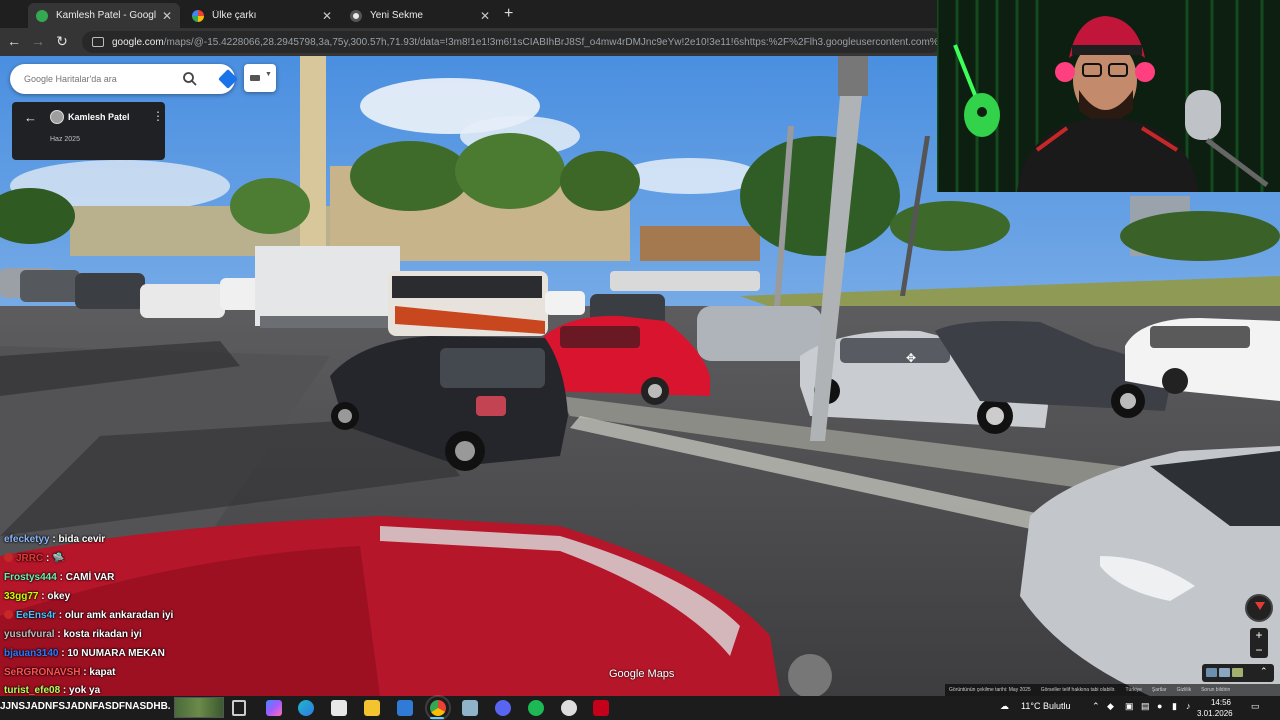 The width and height of the screenshot is (1280, 720). What do you see at coordinates (85, 690) in the screenshot?
I see `chat-text: yok ya` at bounding box center [85, 690].